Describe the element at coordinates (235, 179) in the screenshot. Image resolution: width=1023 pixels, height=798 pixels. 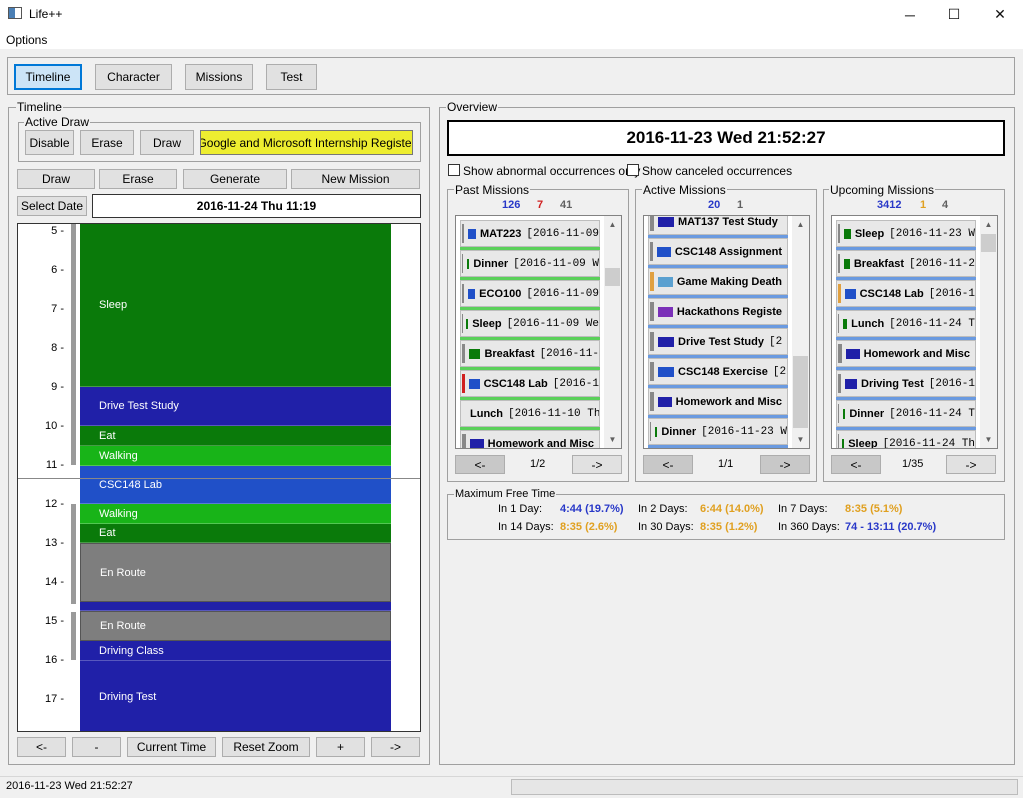
I see `generate-button: Generate` at that location.